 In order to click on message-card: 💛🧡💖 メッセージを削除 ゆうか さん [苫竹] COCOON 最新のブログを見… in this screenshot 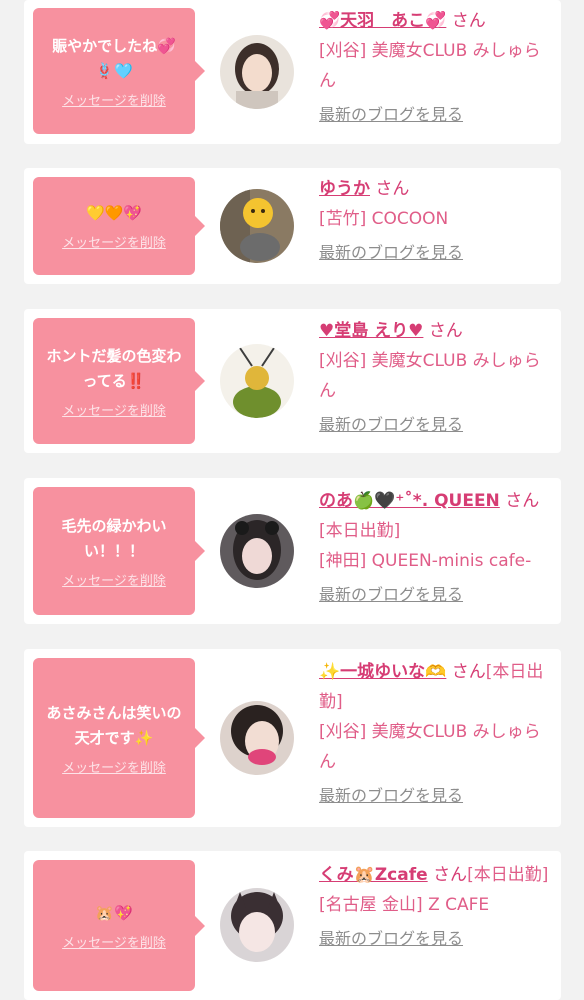, I will do `click(292, 226)`.